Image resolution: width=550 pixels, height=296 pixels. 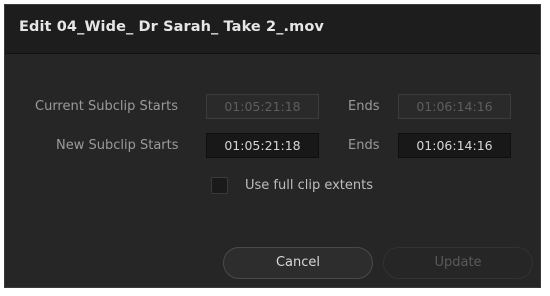 What do you see at coordinates (458, 263) in the screenshot?
I see `update-button: Update` at bounding box center [458, 263].